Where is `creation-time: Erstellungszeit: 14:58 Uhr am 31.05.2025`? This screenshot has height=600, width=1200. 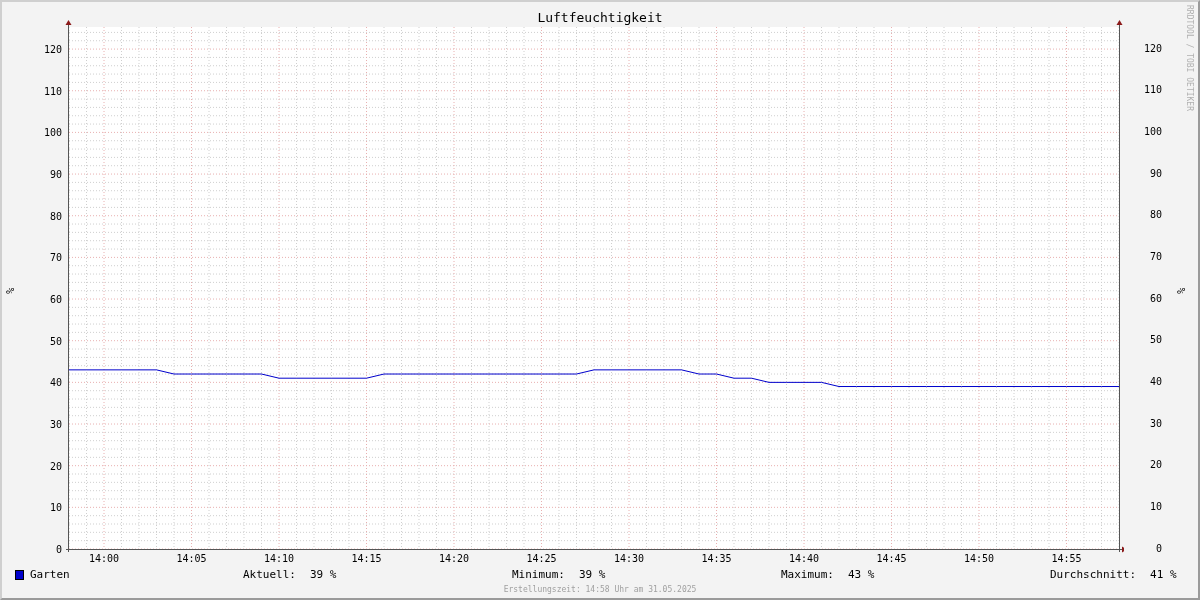 creation-time: Erstellungszeit: 14:58 Uhr am 31.05.2025 is located at coordinates (600, 590).